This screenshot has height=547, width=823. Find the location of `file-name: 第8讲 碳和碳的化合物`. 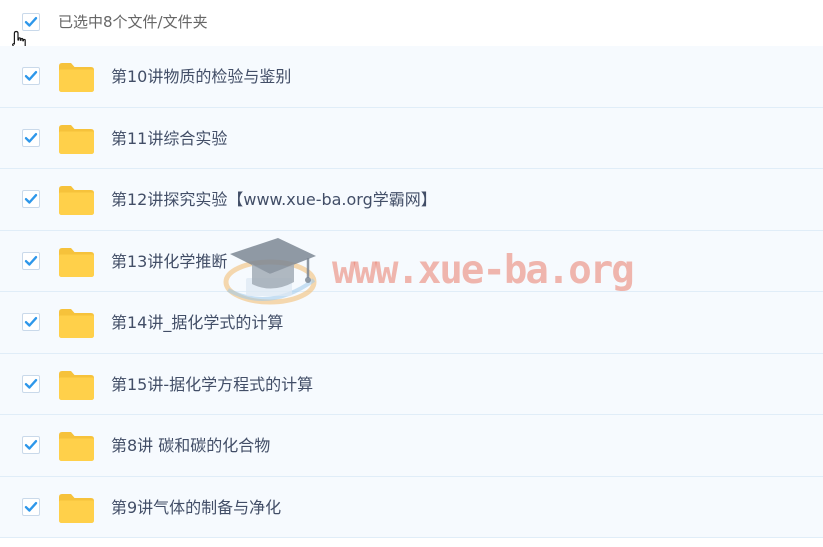

file-name: 第8讲 碳和碳的化合物 is located at coordinates (190, 446).